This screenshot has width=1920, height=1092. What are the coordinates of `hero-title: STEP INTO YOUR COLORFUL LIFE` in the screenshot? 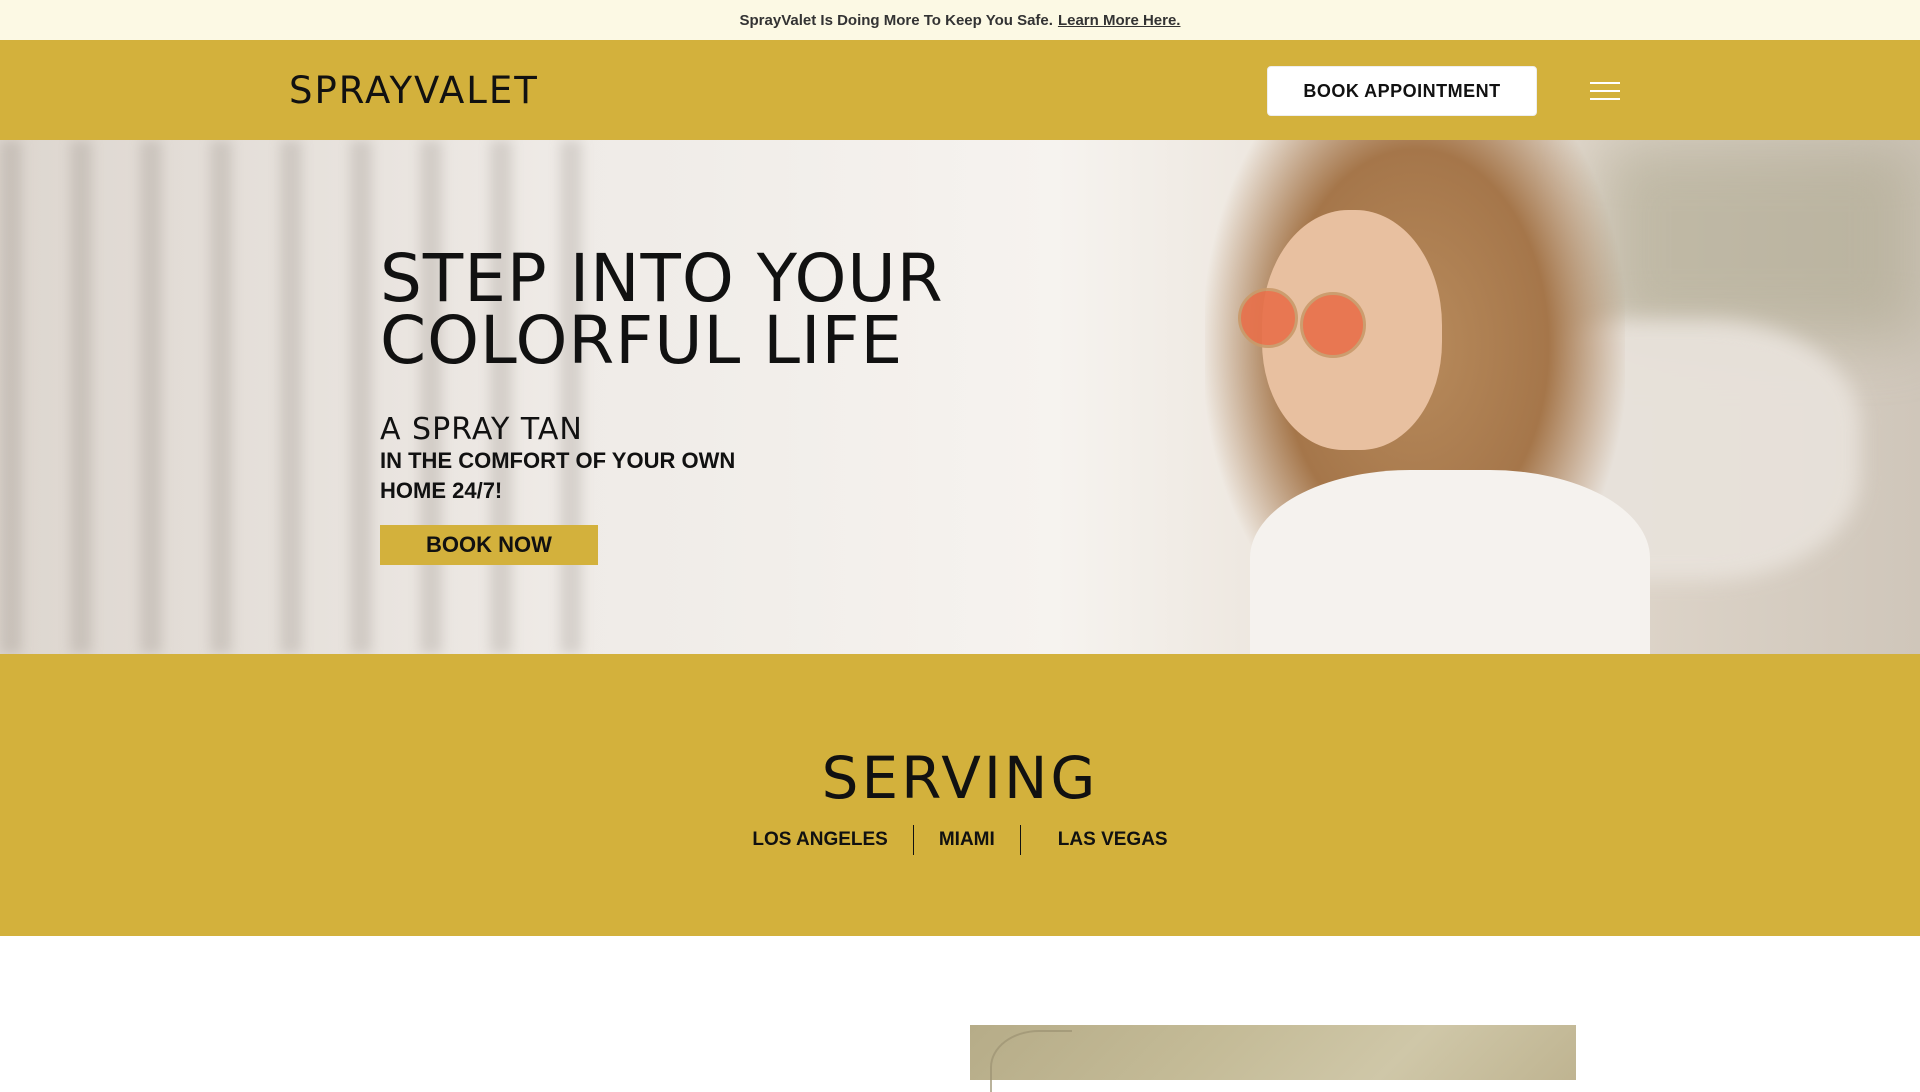 It's located at (662, 310).